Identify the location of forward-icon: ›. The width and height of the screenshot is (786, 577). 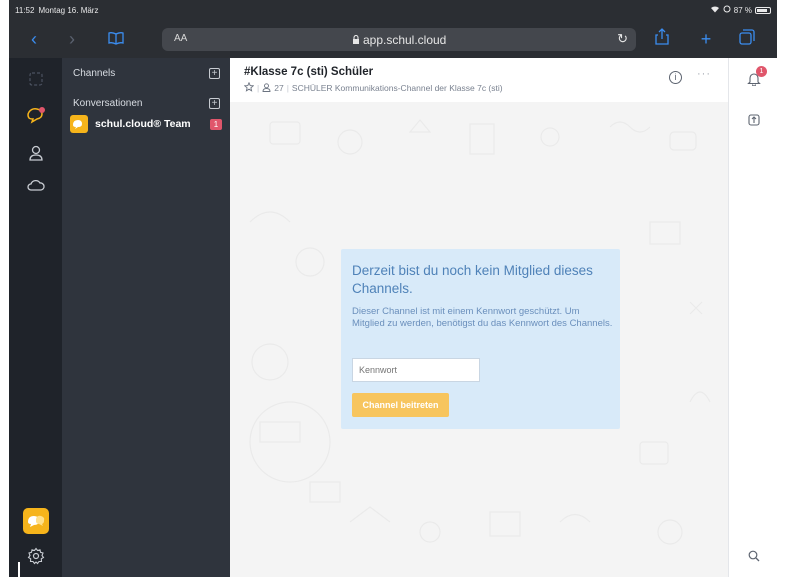
(72, 39).